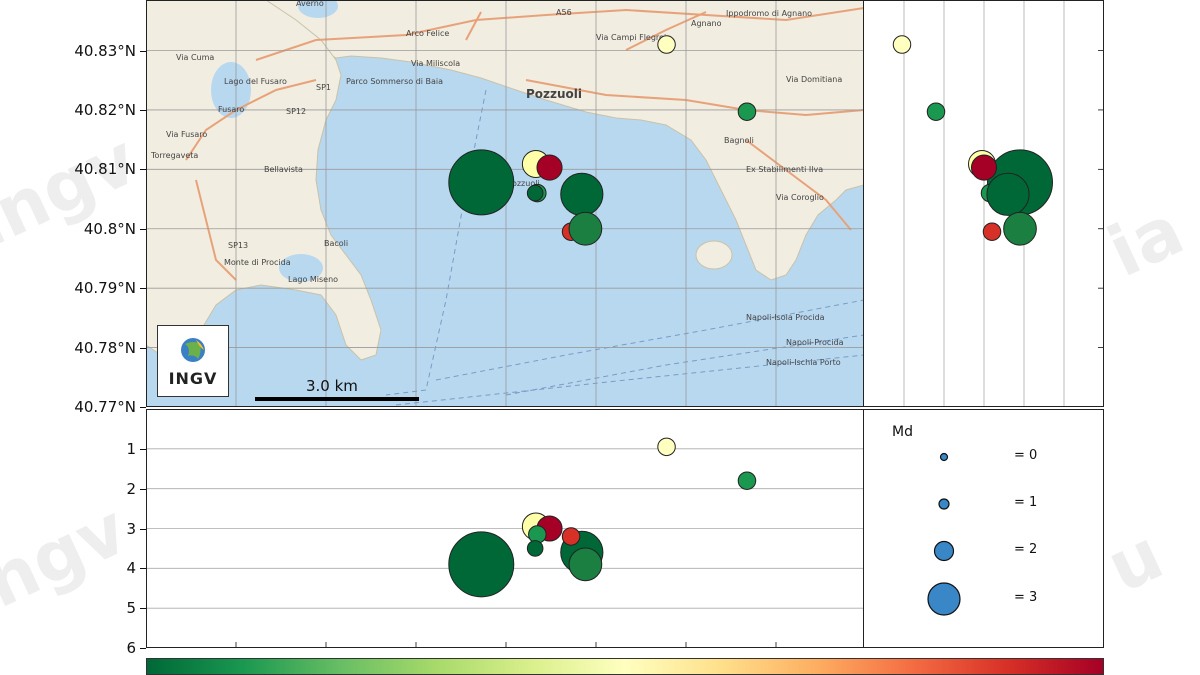 Image resolution: width=1200 pixels, height=675 pixels. What do you see at coordinates (193, 361) in the screenshot?
I see `ingv-logo: INGV` at bounding box center [193, 361].